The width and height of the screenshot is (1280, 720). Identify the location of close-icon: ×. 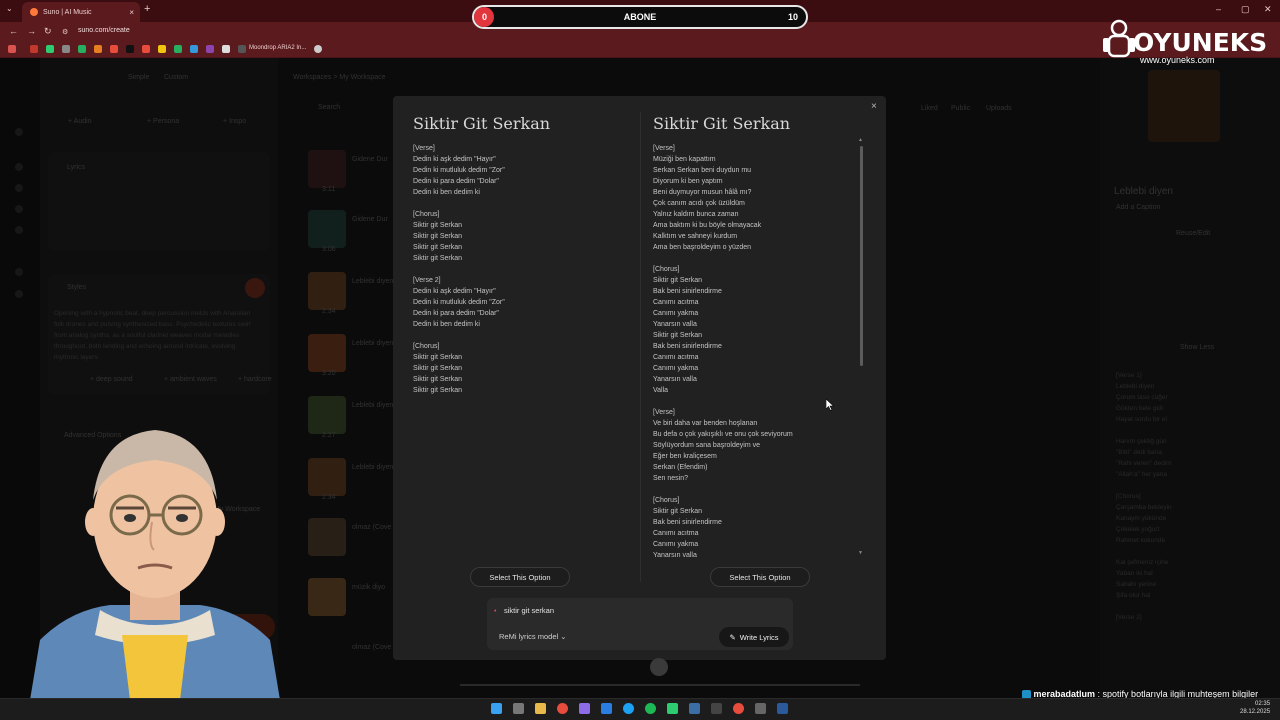
(874, 106).